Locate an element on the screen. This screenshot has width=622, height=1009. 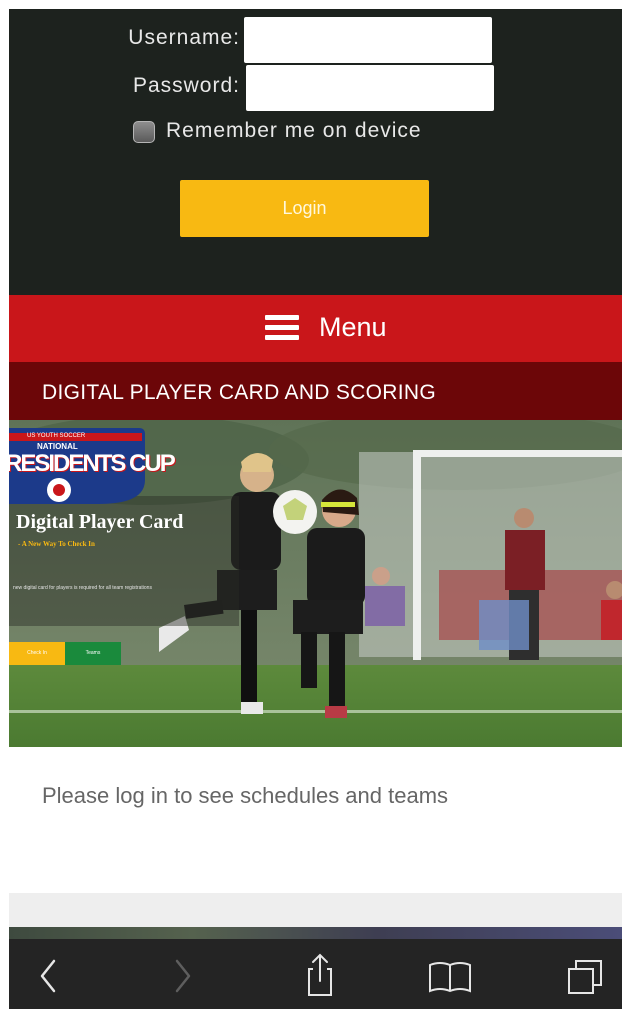
logo-main-text: RESIDENTS CUP is located at coordinates (92, 463).